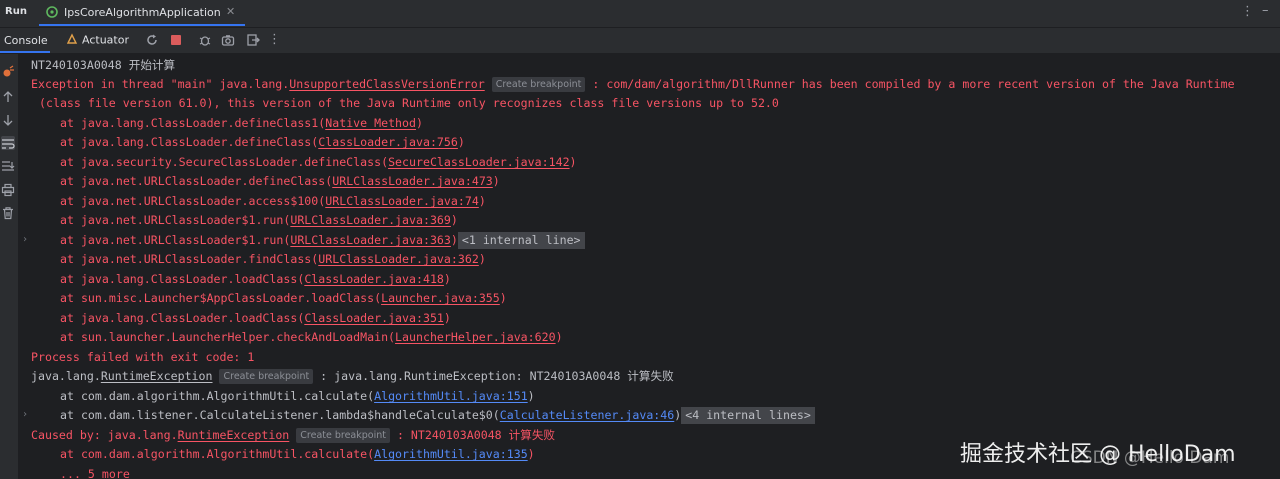 This screenshot has height=479, width=1280. I want to click on scroll-down-icon, so click(8, 119).